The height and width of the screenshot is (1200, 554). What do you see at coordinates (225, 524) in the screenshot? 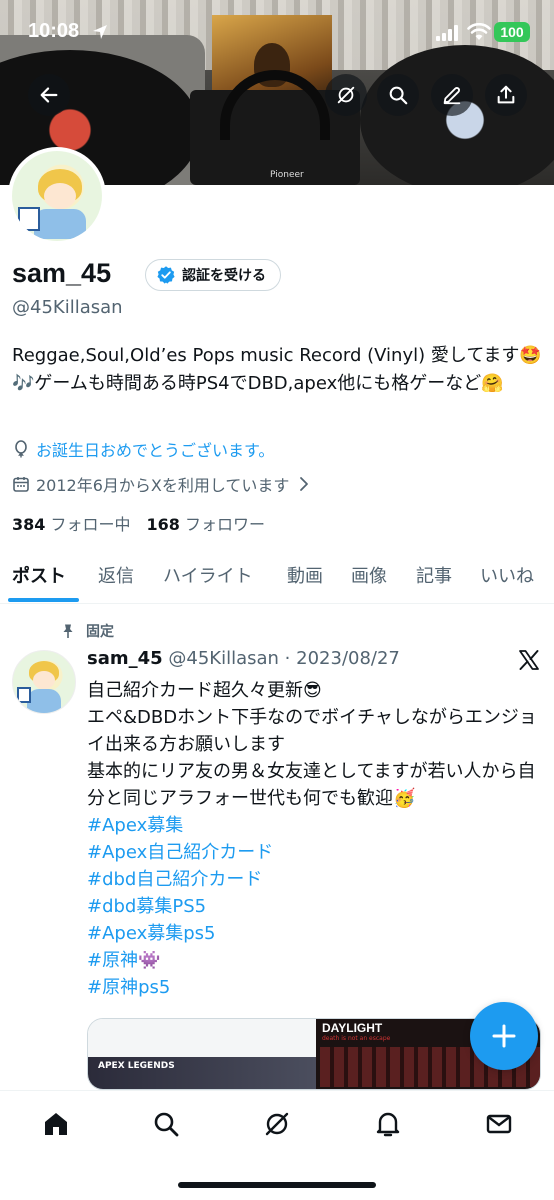
I see `followers-label: フォロワー` at bounding box center [225, 524].